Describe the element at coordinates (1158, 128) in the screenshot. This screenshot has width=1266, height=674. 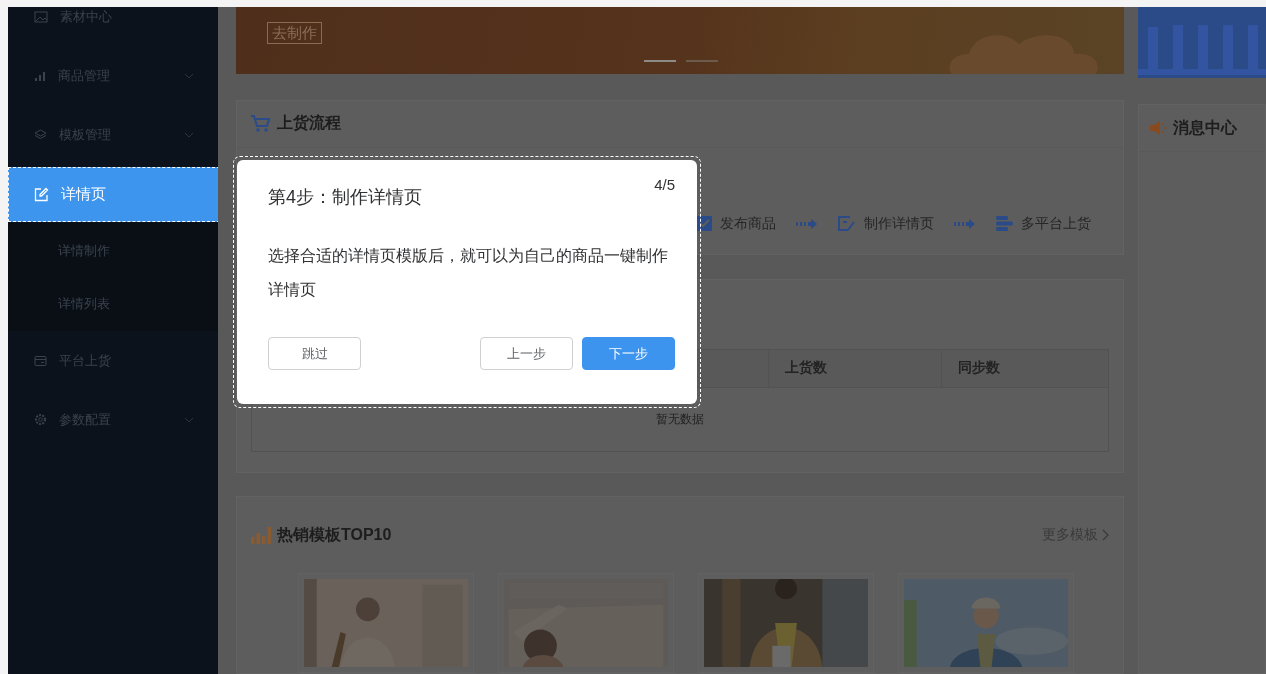
I see `speaker-icon` at that location.